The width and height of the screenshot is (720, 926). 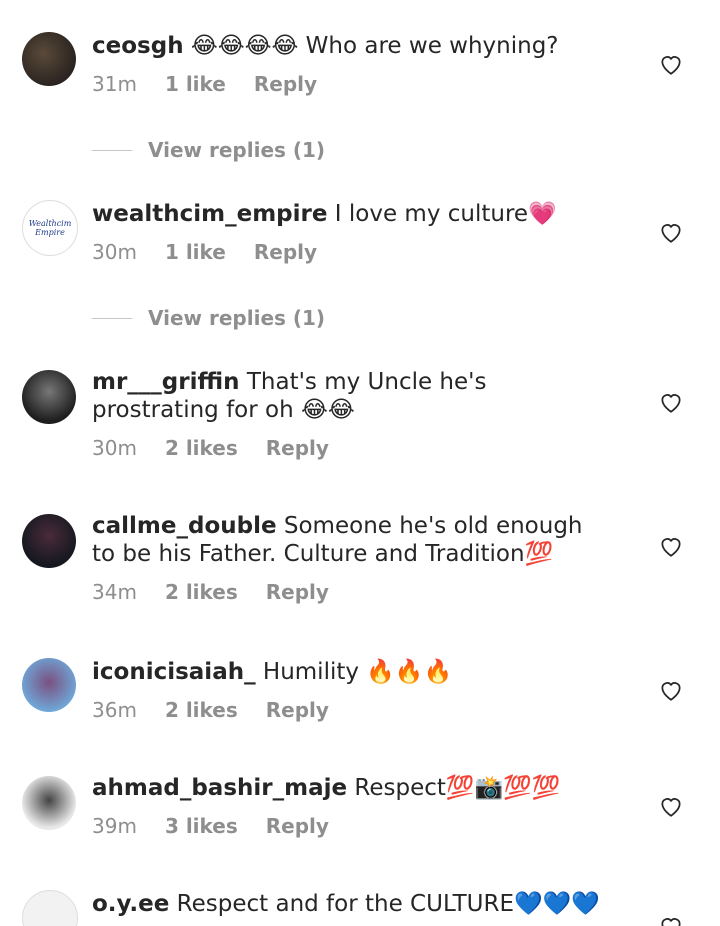 What do you see at coordinates (138, 46) in the screenshot?
I see `username: ceosgh` at bounding box center [138, 46].